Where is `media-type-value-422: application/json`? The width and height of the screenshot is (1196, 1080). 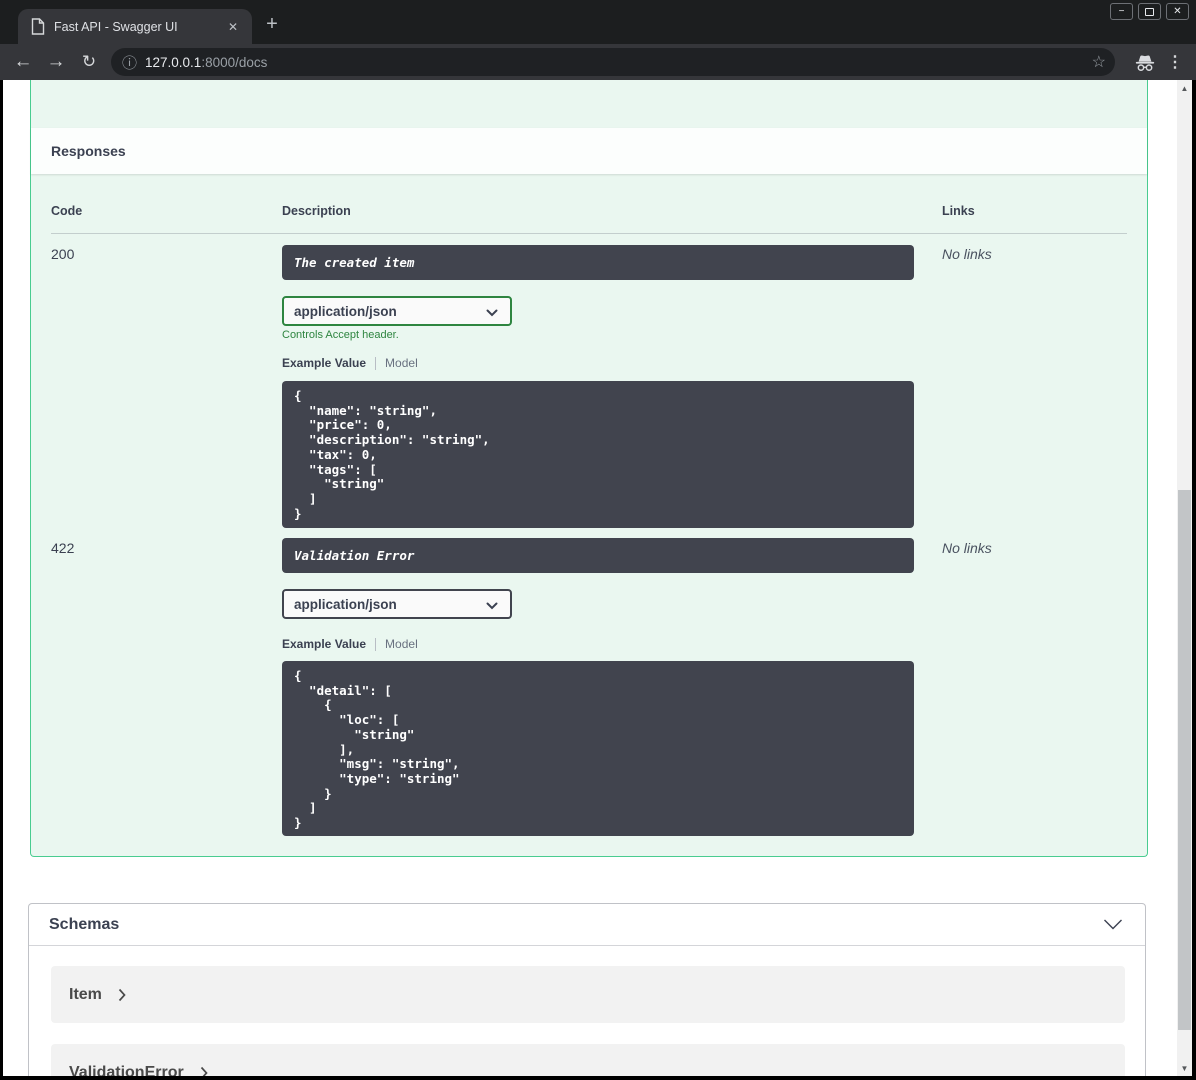 media-type-value-422: application/json is located at coordinates (345, 604).